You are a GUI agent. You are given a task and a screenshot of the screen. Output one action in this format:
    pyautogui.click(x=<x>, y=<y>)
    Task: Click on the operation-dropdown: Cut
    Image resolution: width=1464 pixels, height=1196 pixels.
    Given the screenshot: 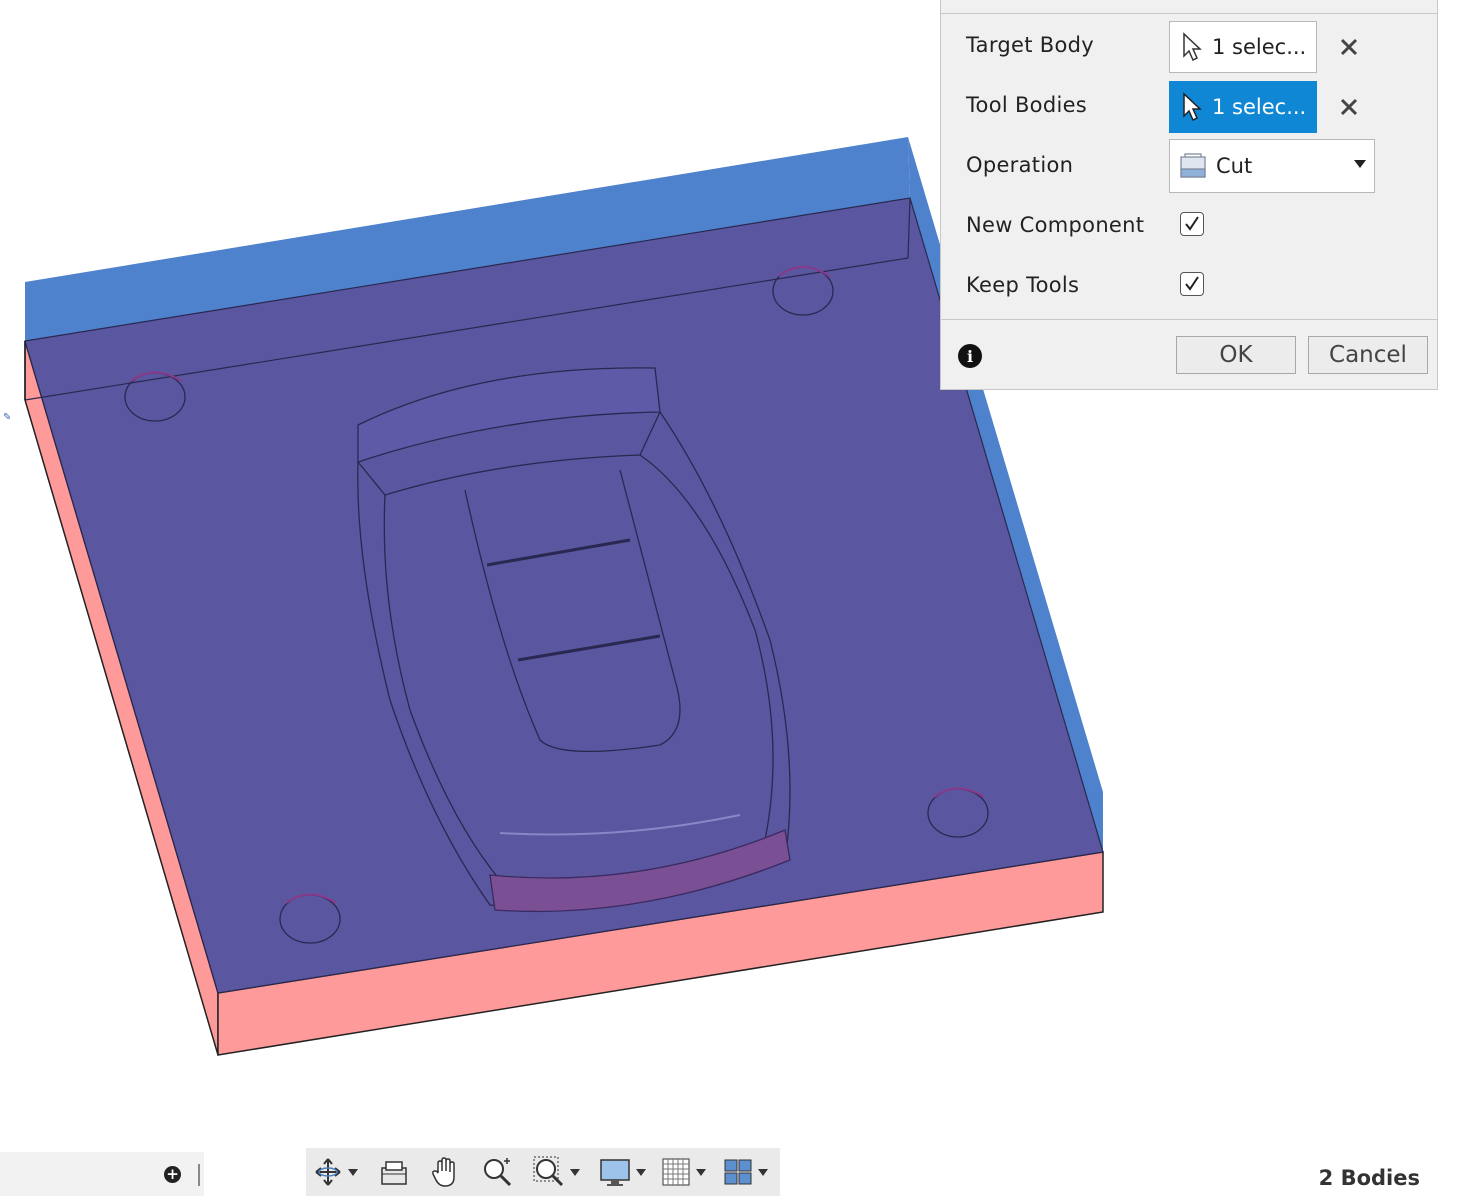 What is the action you would take?
    pyautogui.click(x=1272, y=166)
    